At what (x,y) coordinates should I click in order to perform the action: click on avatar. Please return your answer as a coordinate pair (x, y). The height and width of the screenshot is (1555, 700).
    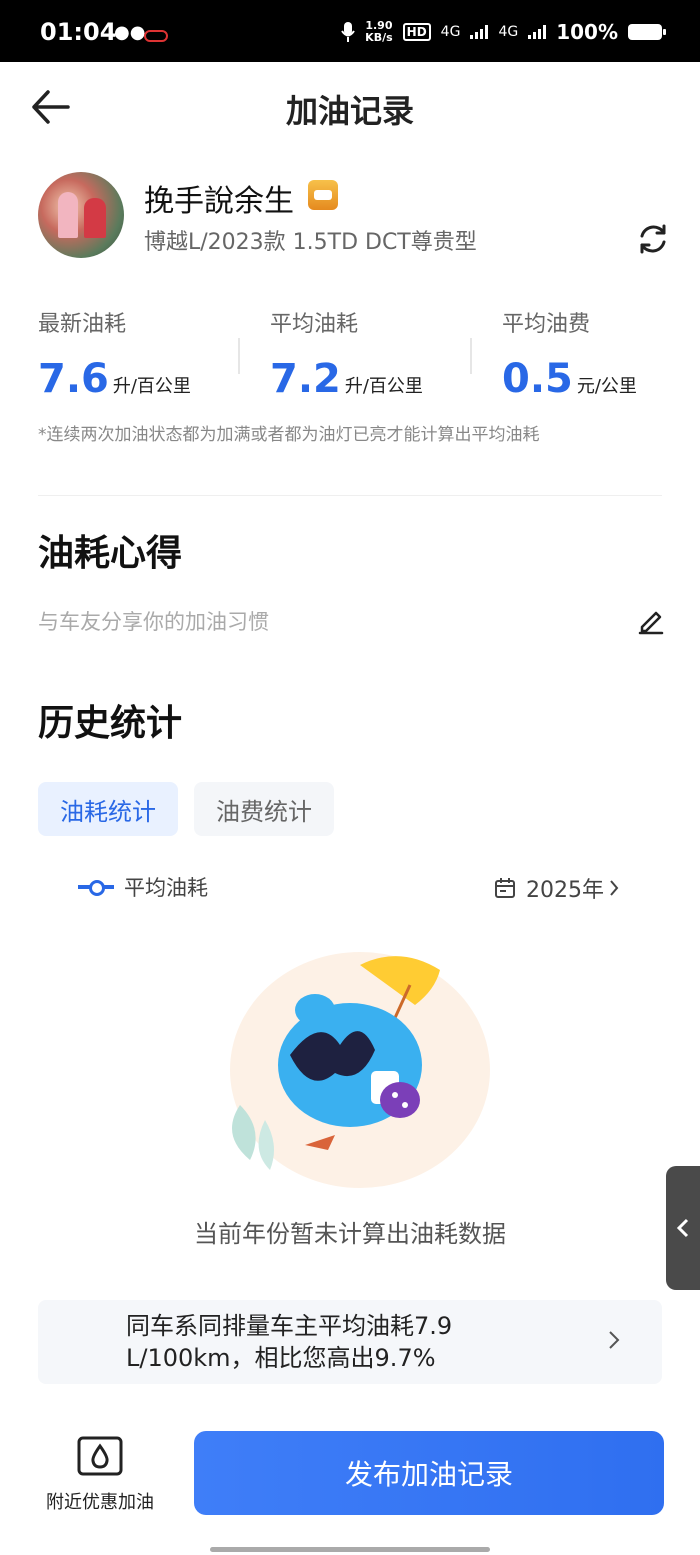
    Looking at the image, I should click on (81, 215).